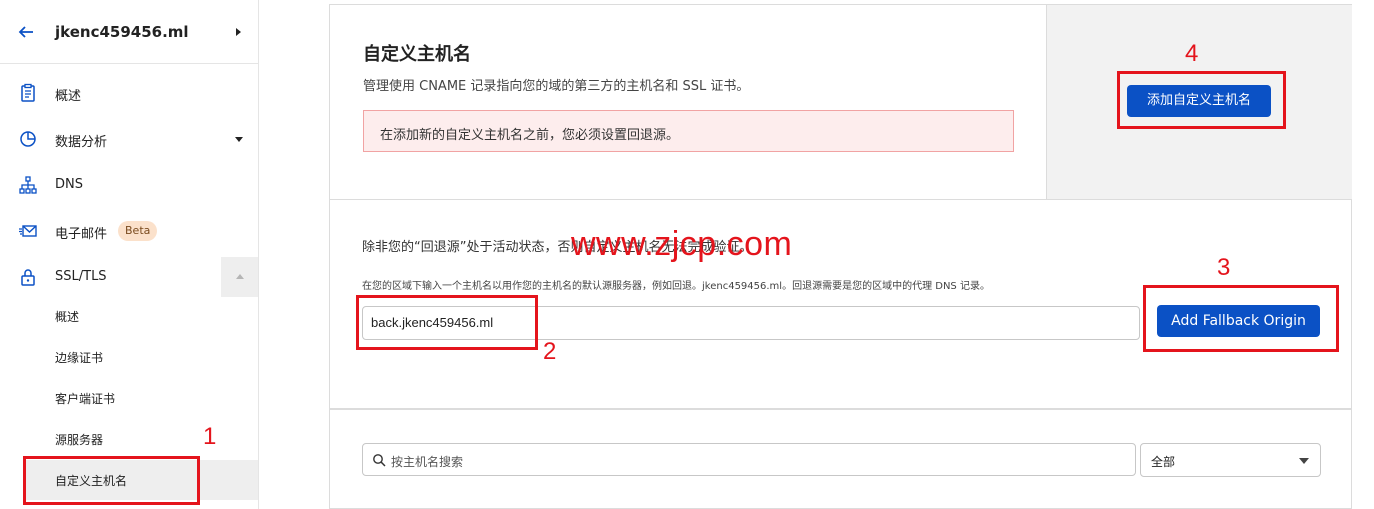  I want to click on search-placeholder: 按主机名搜索, so click(427, 462).